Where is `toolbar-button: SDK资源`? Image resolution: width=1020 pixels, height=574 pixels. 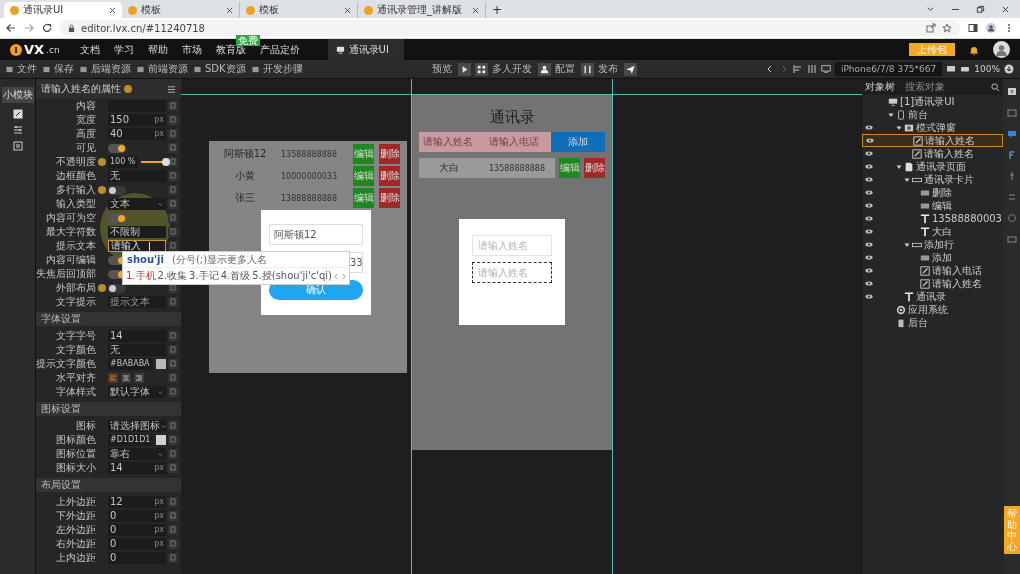
toolbar-button: SDK资源 is located at coordinates (225, 69).